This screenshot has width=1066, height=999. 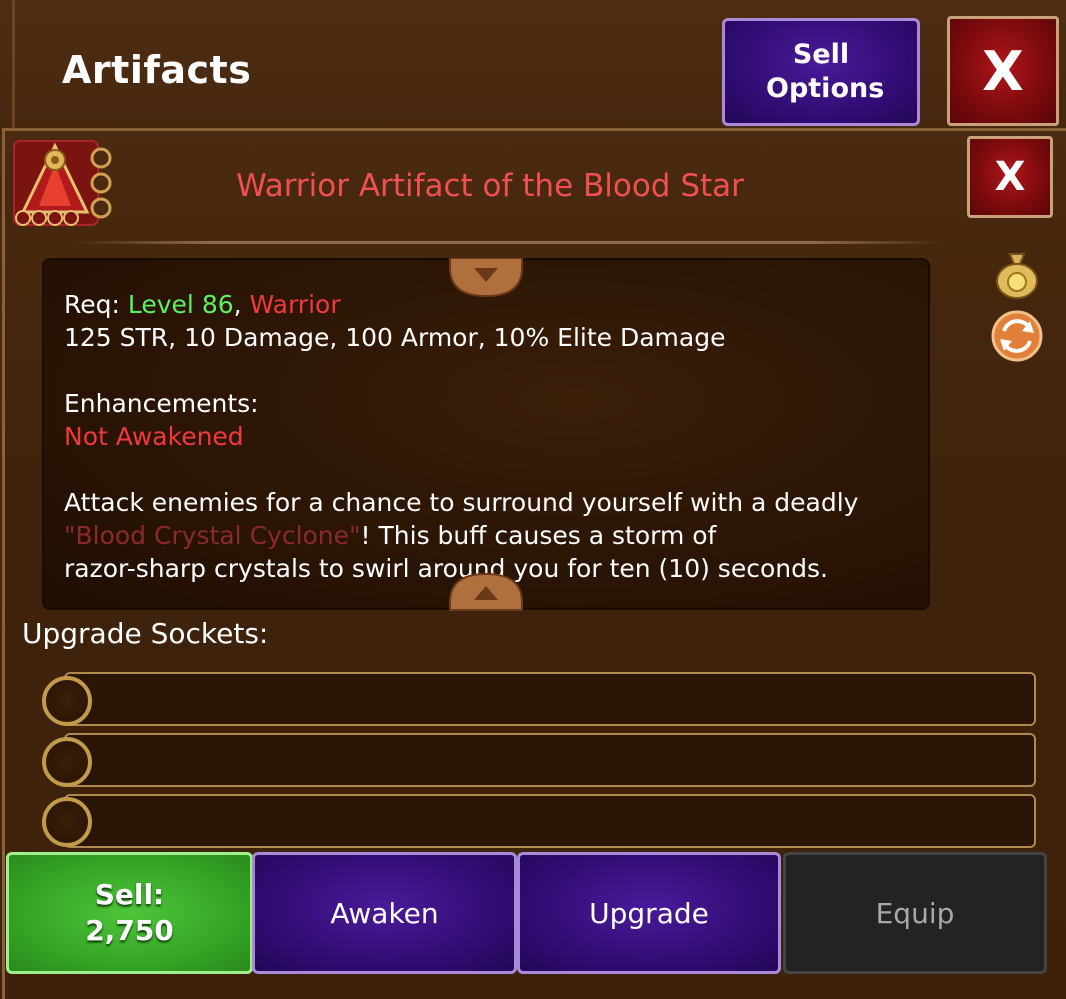 What do you see at coordinates (96, 304) in the screenshot?
I see `req-label: Req:` at bounding box center [96, 304].